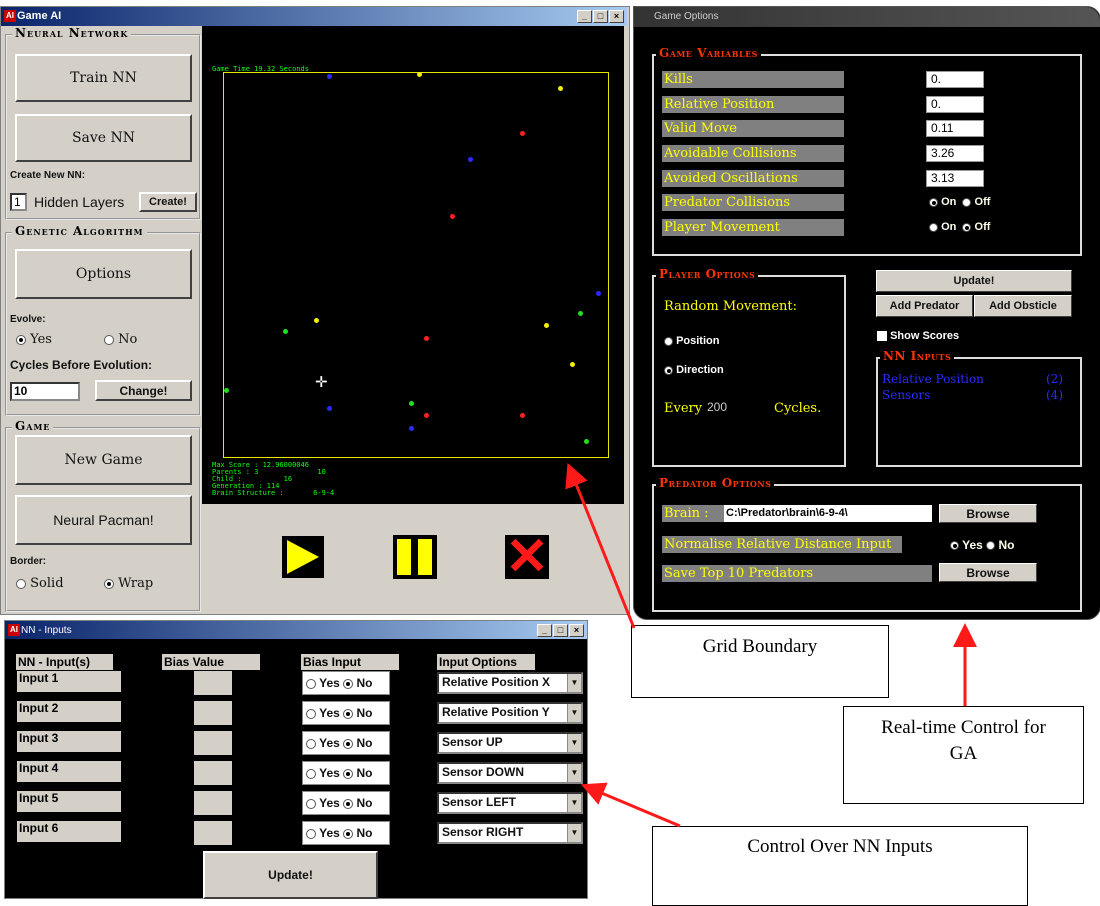 Image resolution: width=1100 pixels, height=906 pixels. Describe the element at coordinates (103, 520) in the screenshot. I see `neural-pacman-button: Neural Pacman!` at that location.